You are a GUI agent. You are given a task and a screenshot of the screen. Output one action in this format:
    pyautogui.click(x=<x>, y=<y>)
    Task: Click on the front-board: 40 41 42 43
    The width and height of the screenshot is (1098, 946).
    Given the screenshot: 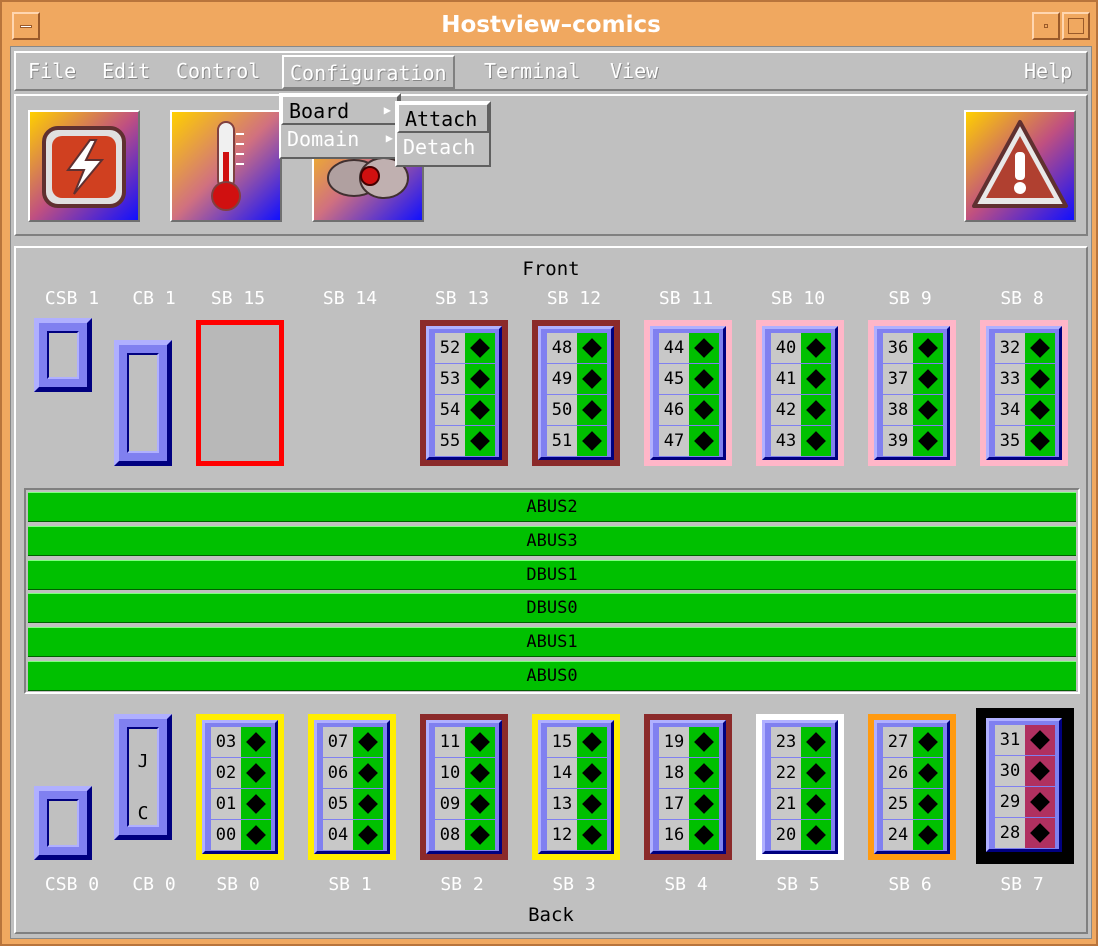 What is the action you would take?
    pyautogui.click(x=800, y=393)
    